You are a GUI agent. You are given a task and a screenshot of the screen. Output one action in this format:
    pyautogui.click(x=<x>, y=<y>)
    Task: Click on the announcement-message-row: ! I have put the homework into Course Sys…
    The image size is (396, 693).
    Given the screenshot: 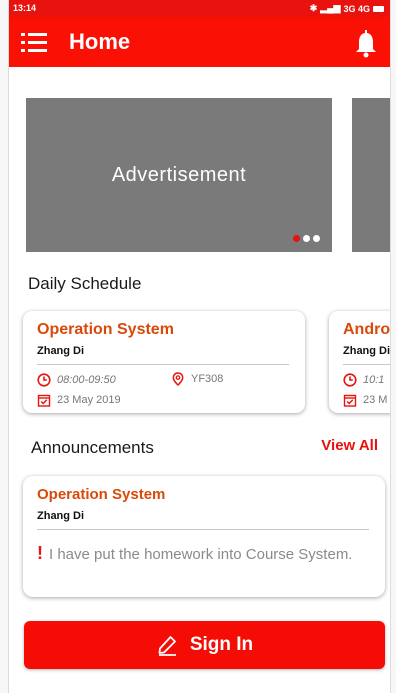 What is the action you would take?
    pyautogui.click(x=202, y=554)
    